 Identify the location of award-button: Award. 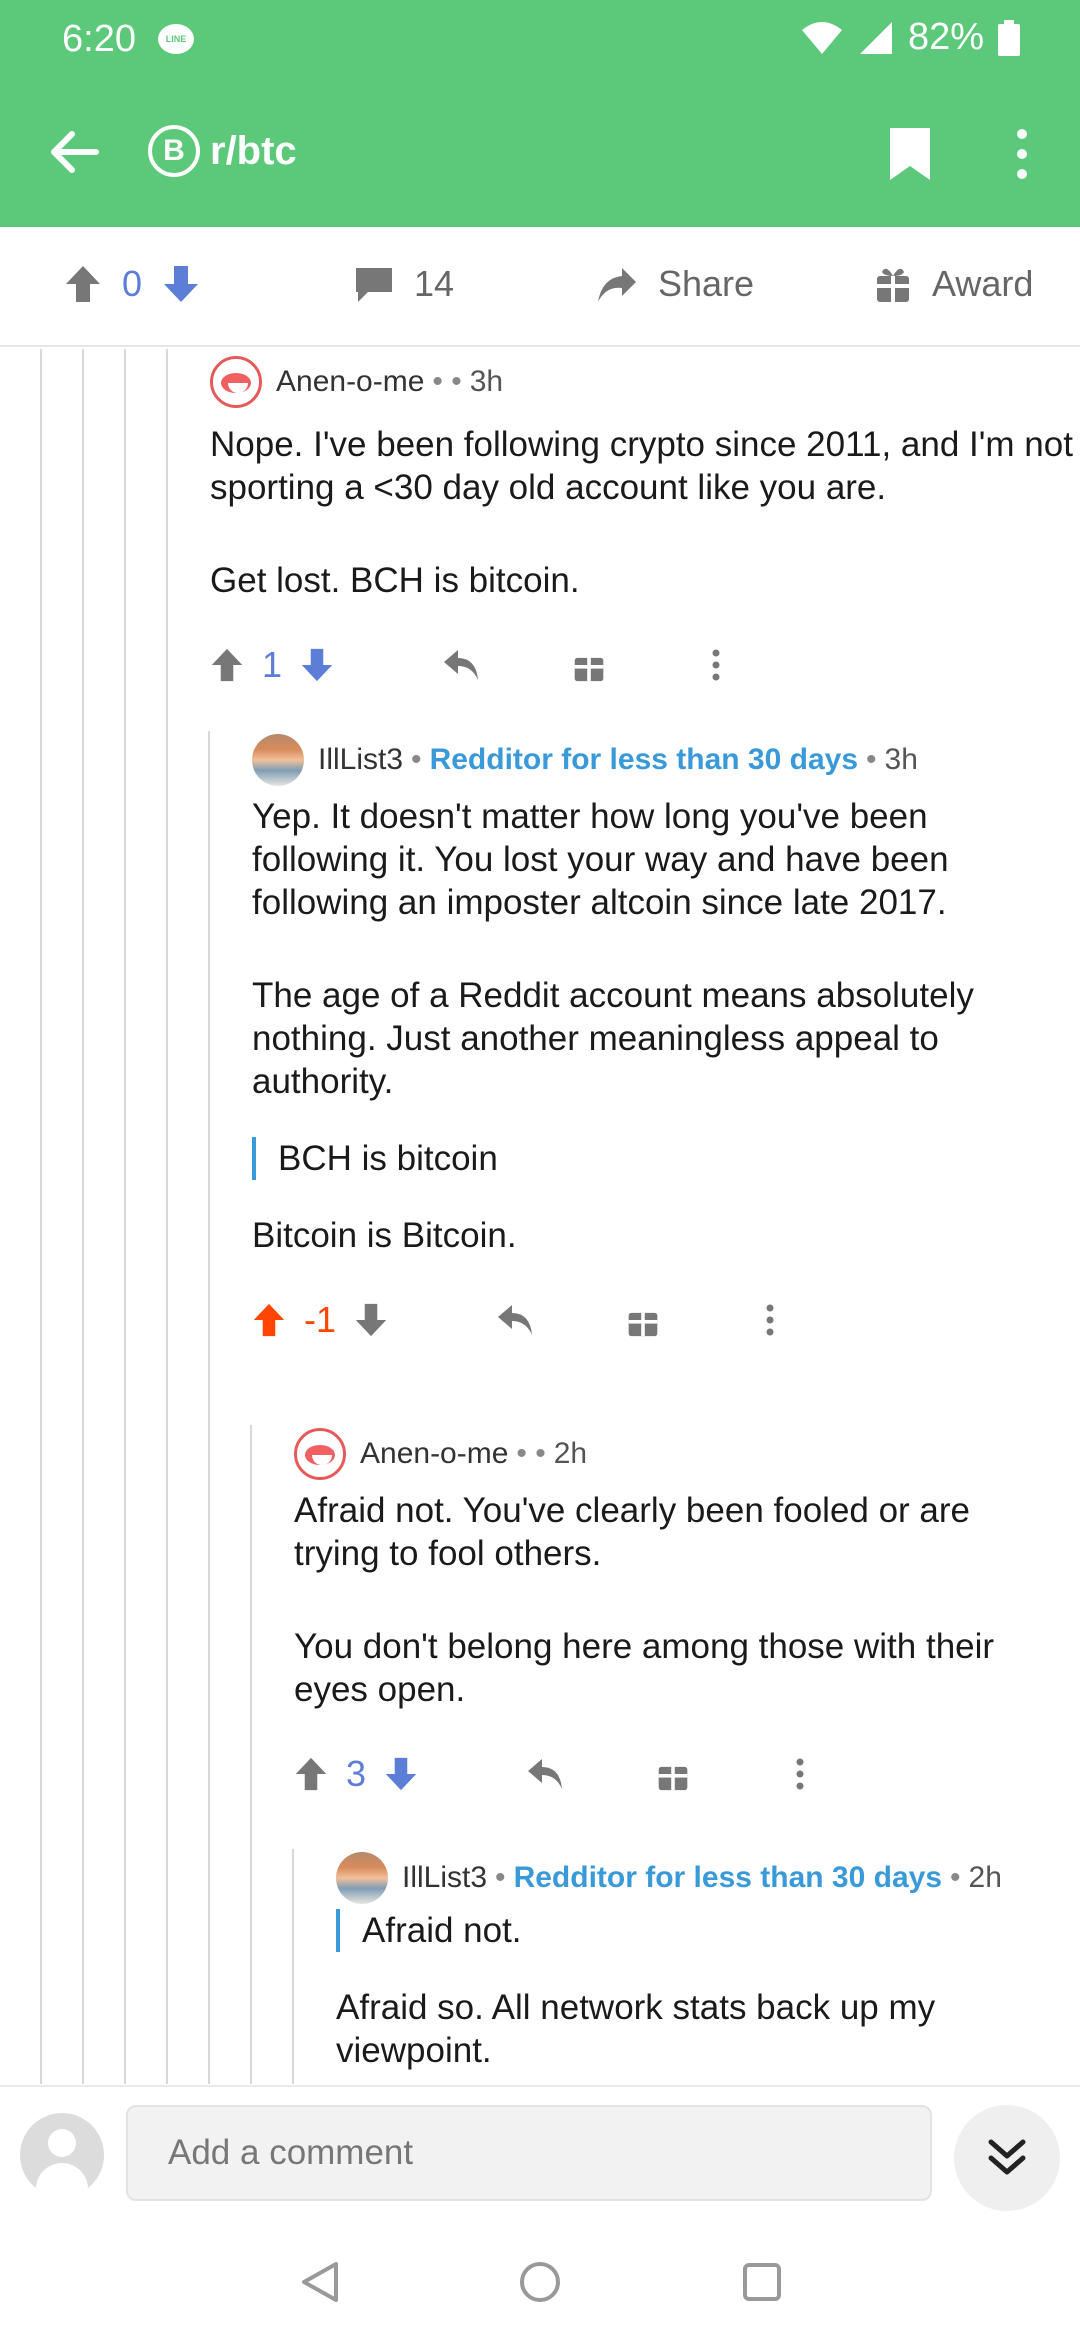
(953, 284).